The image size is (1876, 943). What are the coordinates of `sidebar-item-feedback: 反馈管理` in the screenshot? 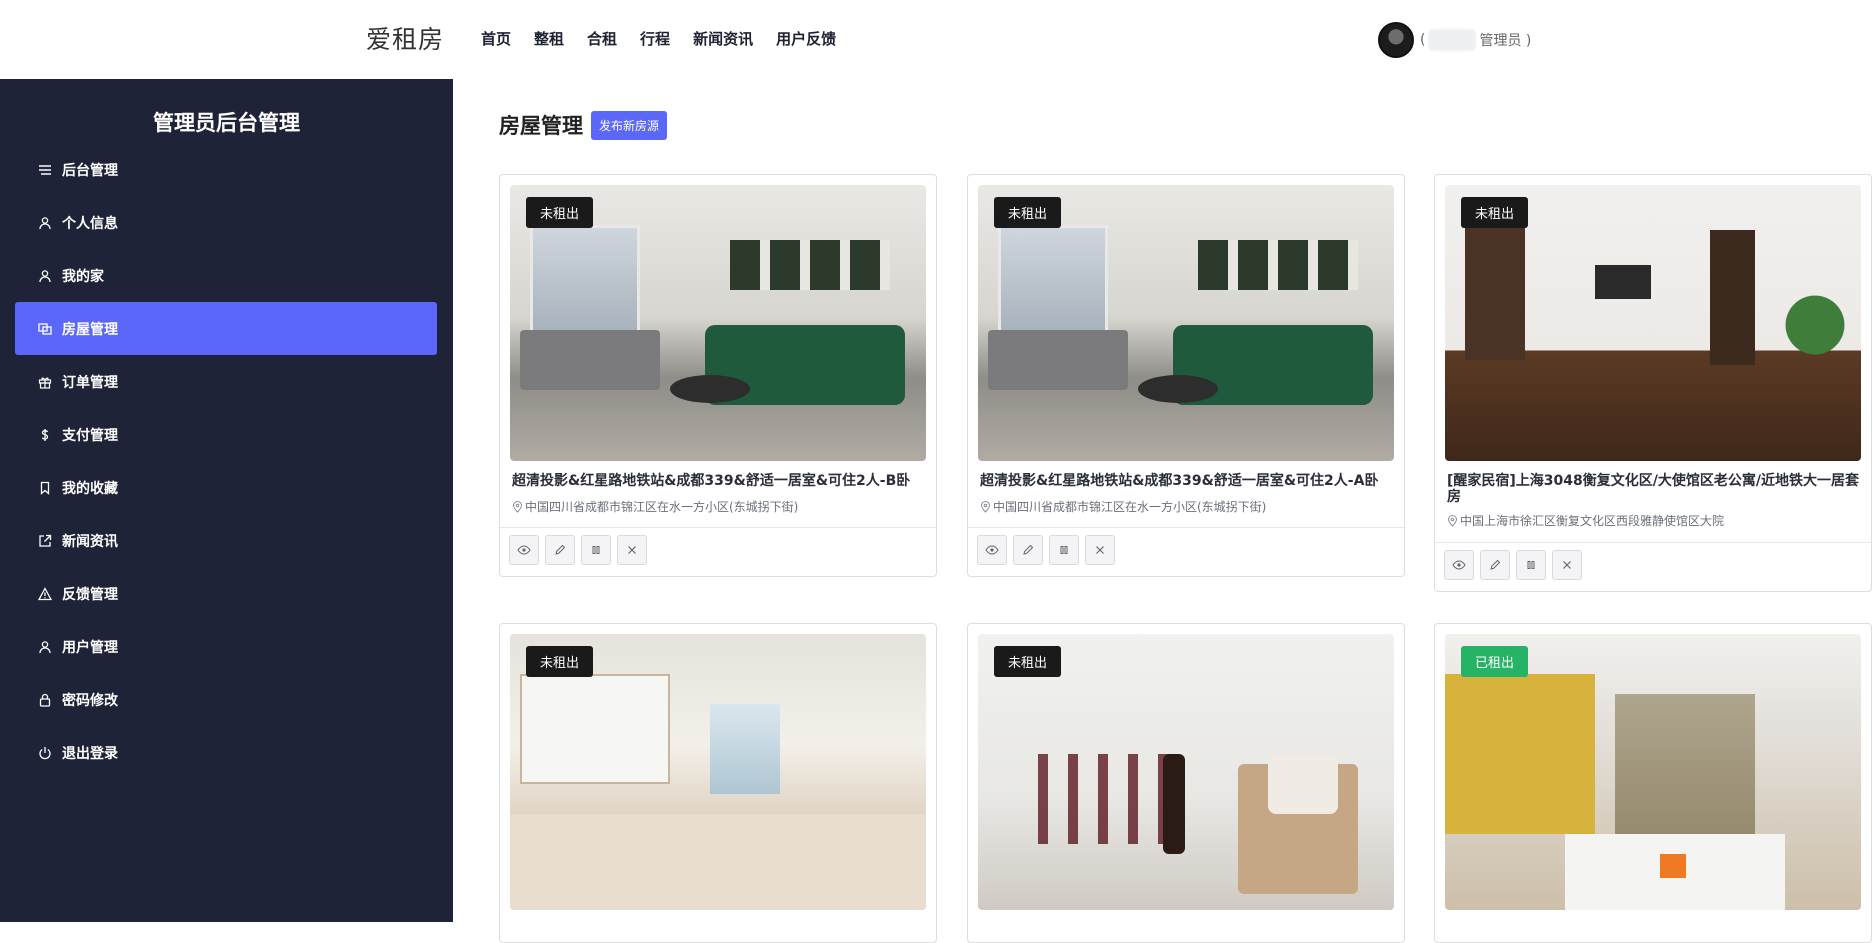 It's located at (226, 593).